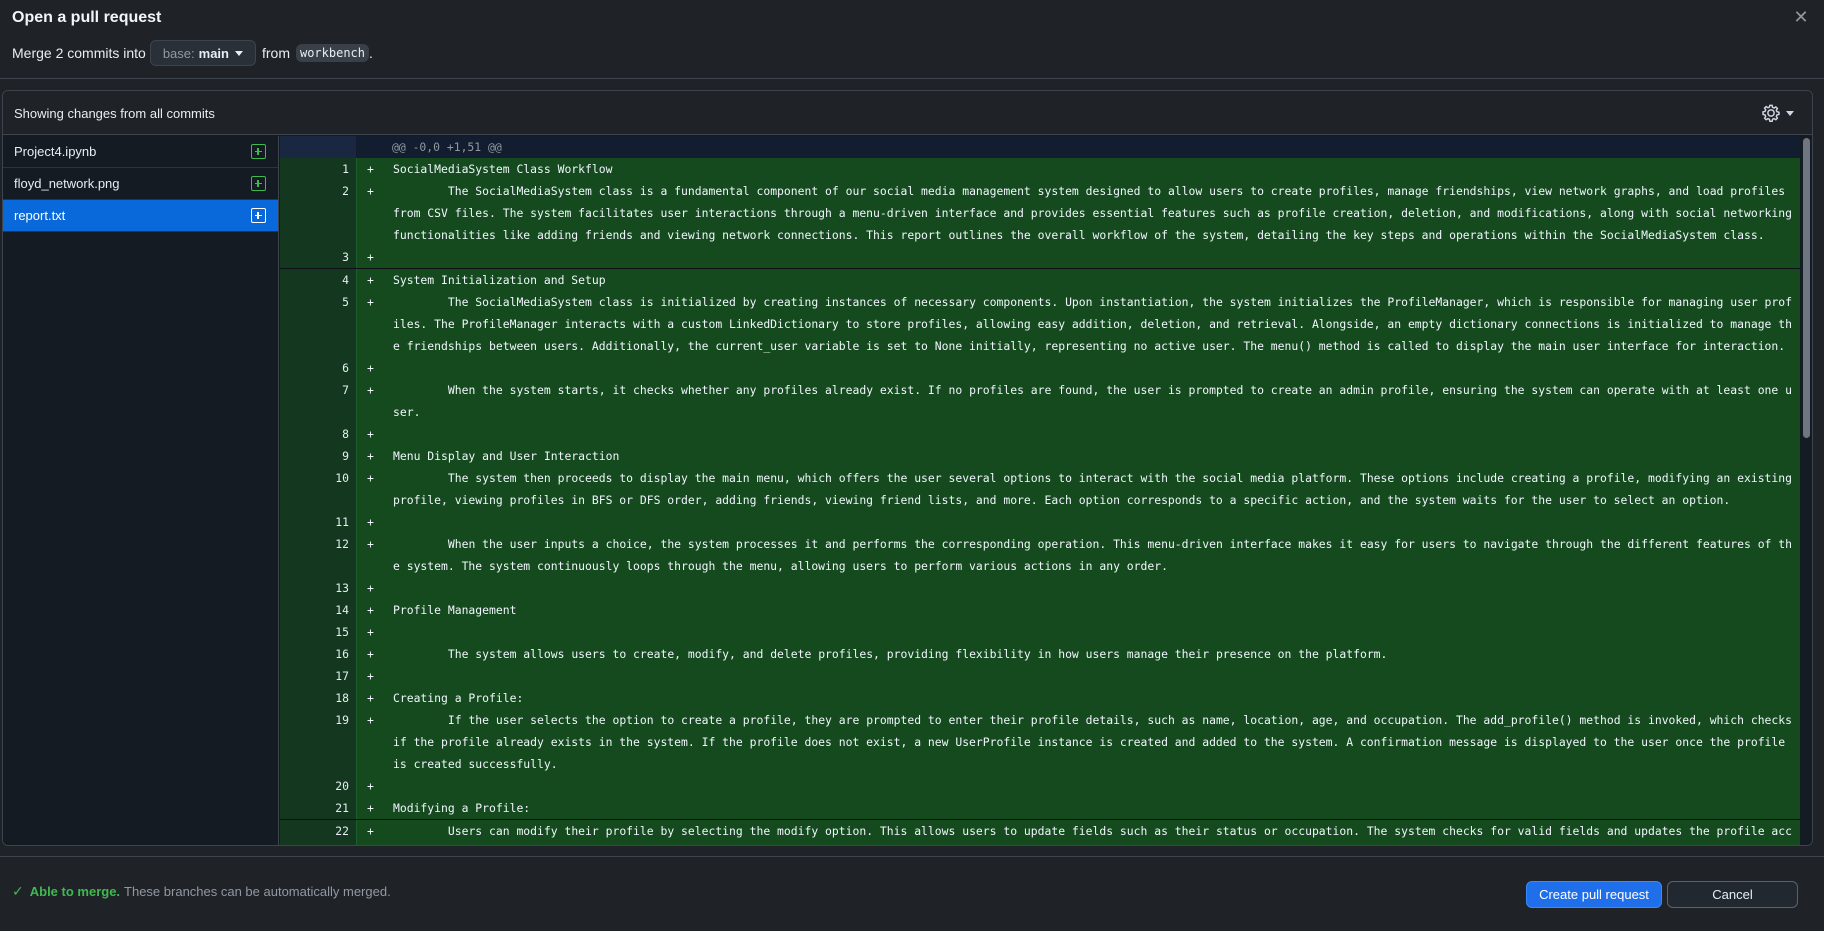 This screenshot has height=931, width=1824. Describe the element at coordinates (1040, 169) in the screenshot. I see `diff-line: 1 + SocialMediaSystem Class Workflow` at that location.